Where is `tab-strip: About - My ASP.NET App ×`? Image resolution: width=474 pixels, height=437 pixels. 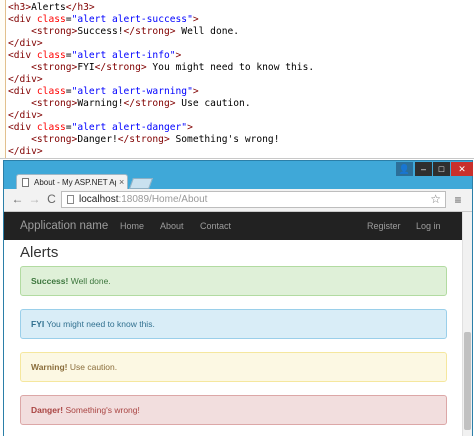 tab-strip: About - My ASP.NET App × is located at coordinates (238, 181).